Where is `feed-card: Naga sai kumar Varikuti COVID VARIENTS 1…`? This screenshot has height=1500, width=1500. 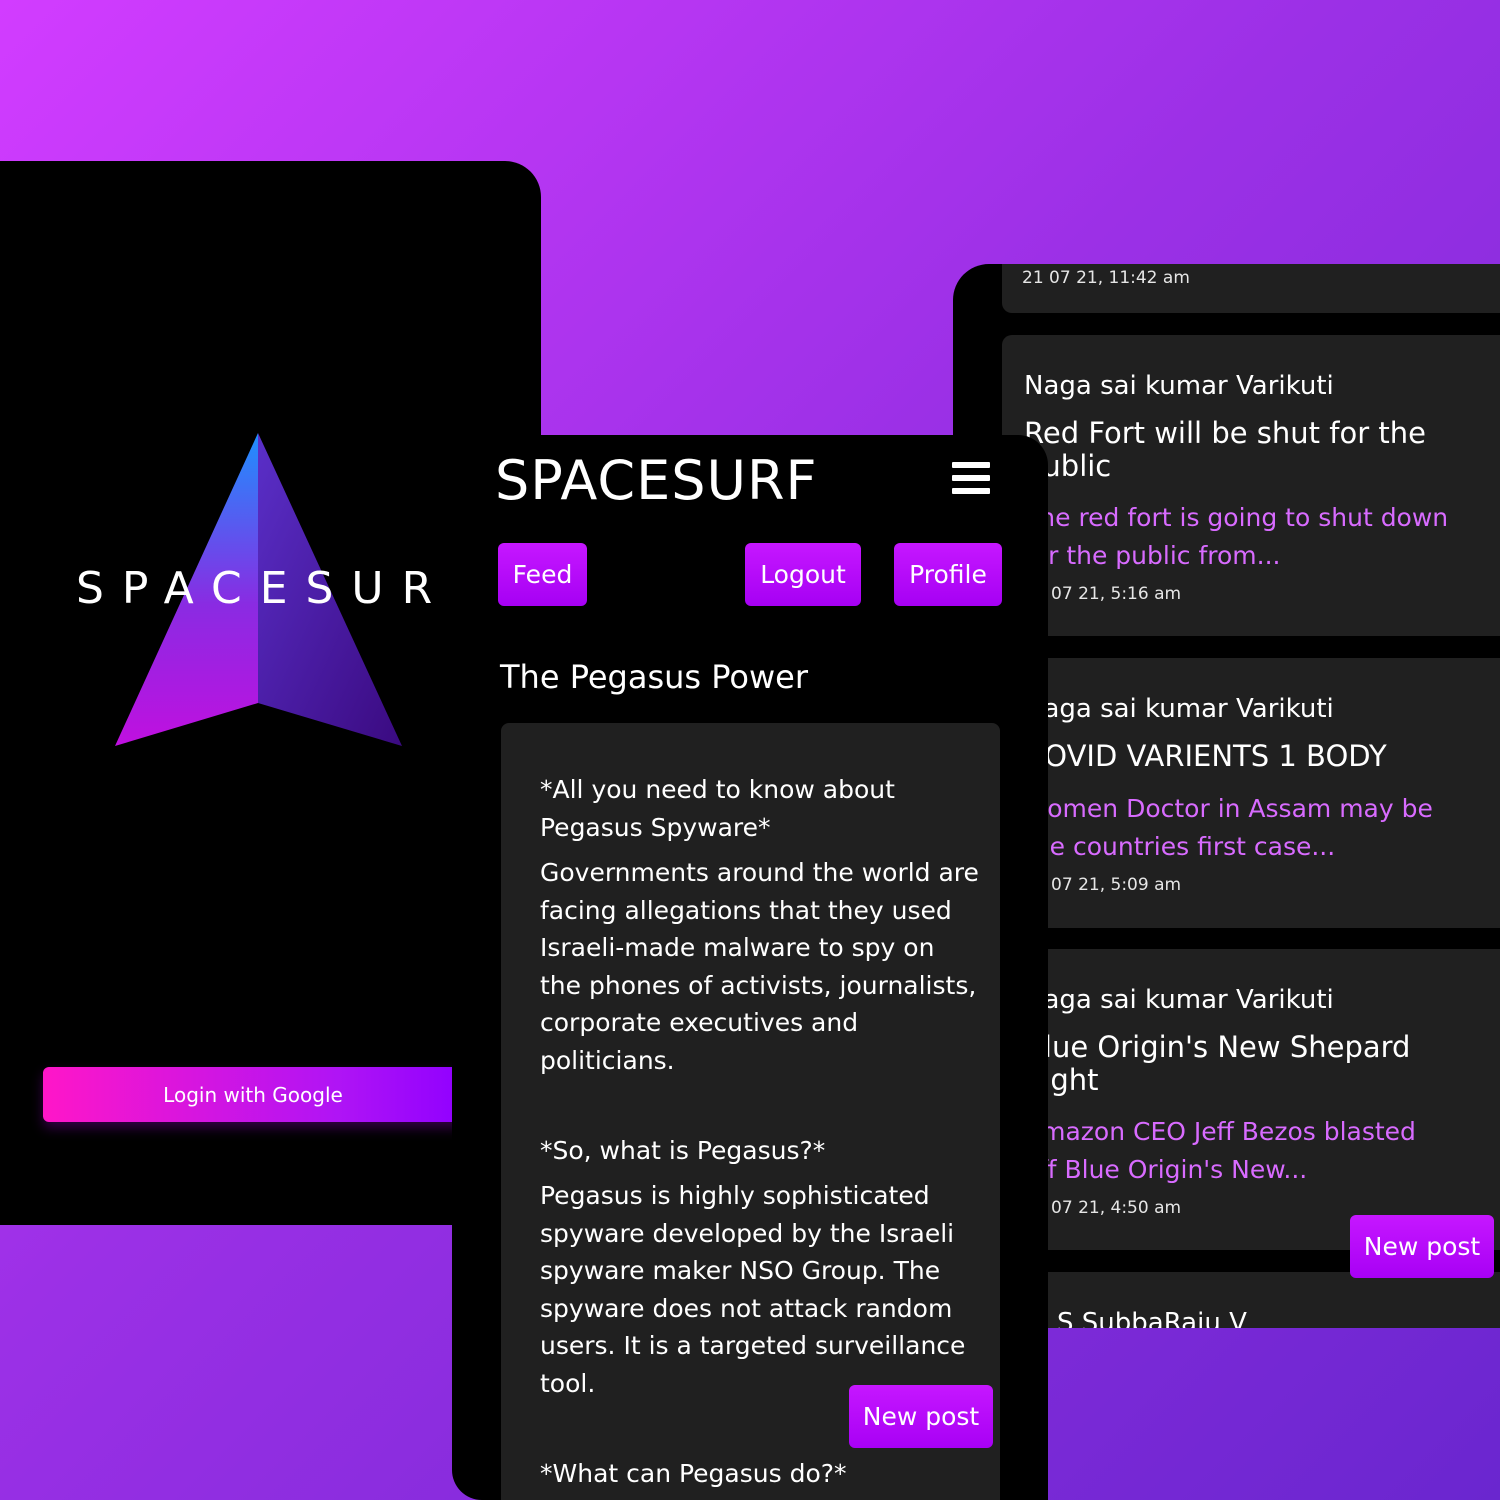
feed-card: Naga sai kumar Varikuti COVID VARIENTS 1… is located at coordinates (1251, 793).